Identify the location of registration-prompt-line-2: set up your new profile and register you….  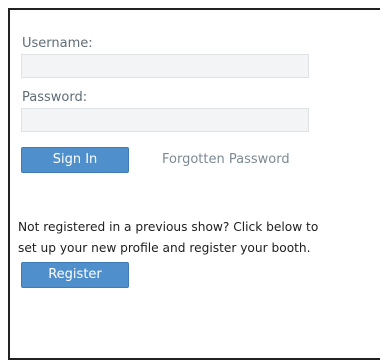
(164, 248).